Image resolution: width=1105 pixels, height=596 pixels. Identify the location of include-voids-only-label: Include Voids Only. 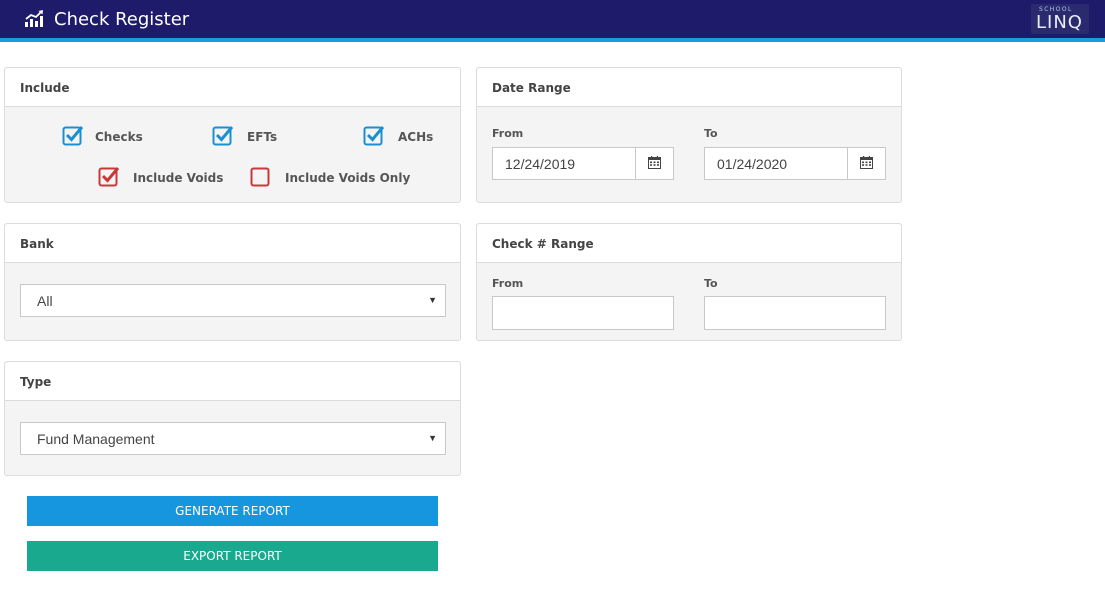
(348, 178).